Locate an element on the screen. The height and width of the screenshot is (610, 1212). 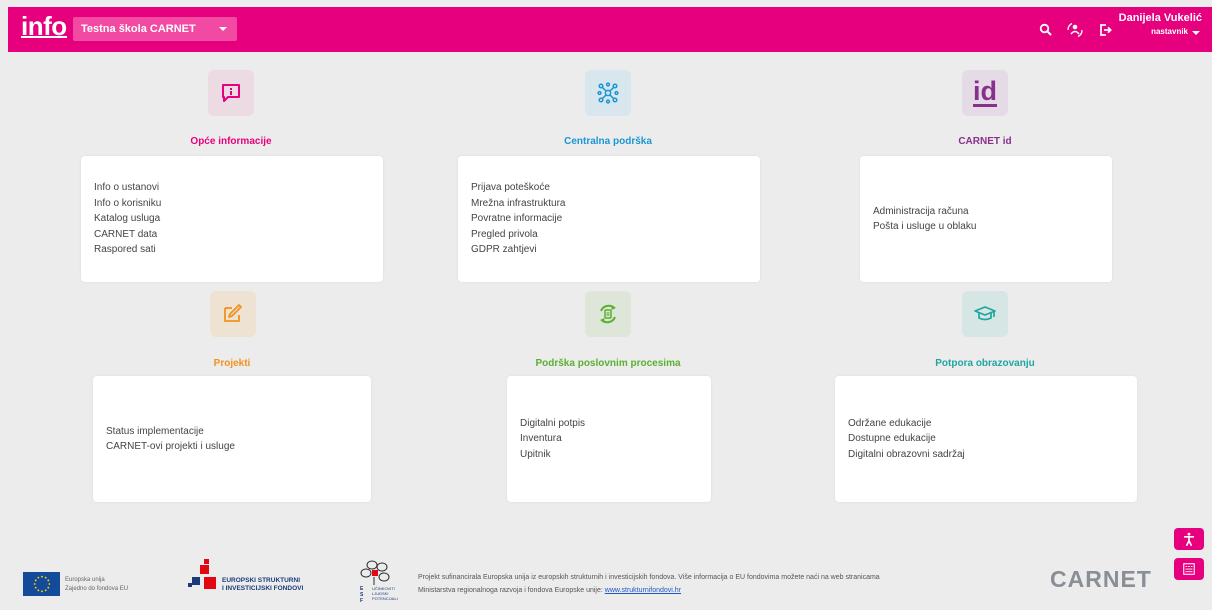
section-title-podrska-poslovnim-procesima: Podrška poslovnim procesima is located at coordinates (608, 363).